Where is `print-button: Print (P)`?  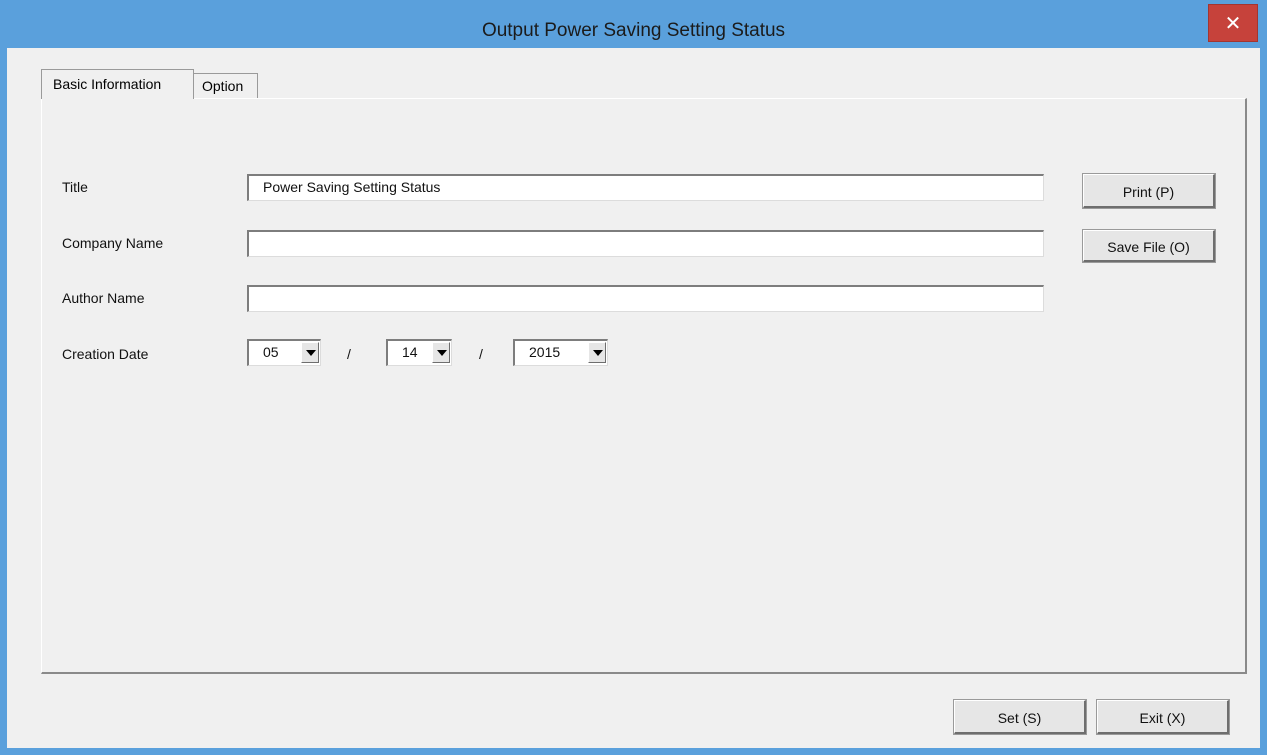 print-button: Print (P) is located at coordinates (1149, 191).